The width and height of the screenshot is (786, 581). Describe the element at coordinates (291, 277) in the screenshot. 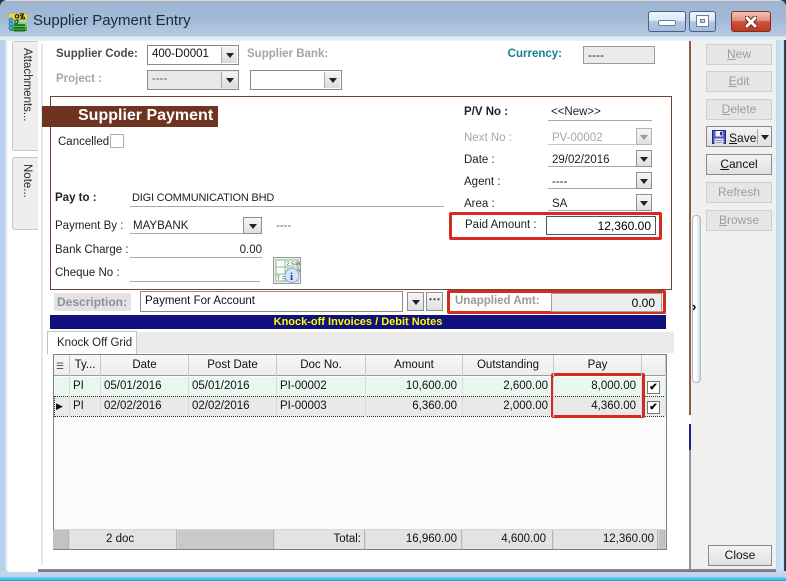

I see `svg-text: i` at that location.